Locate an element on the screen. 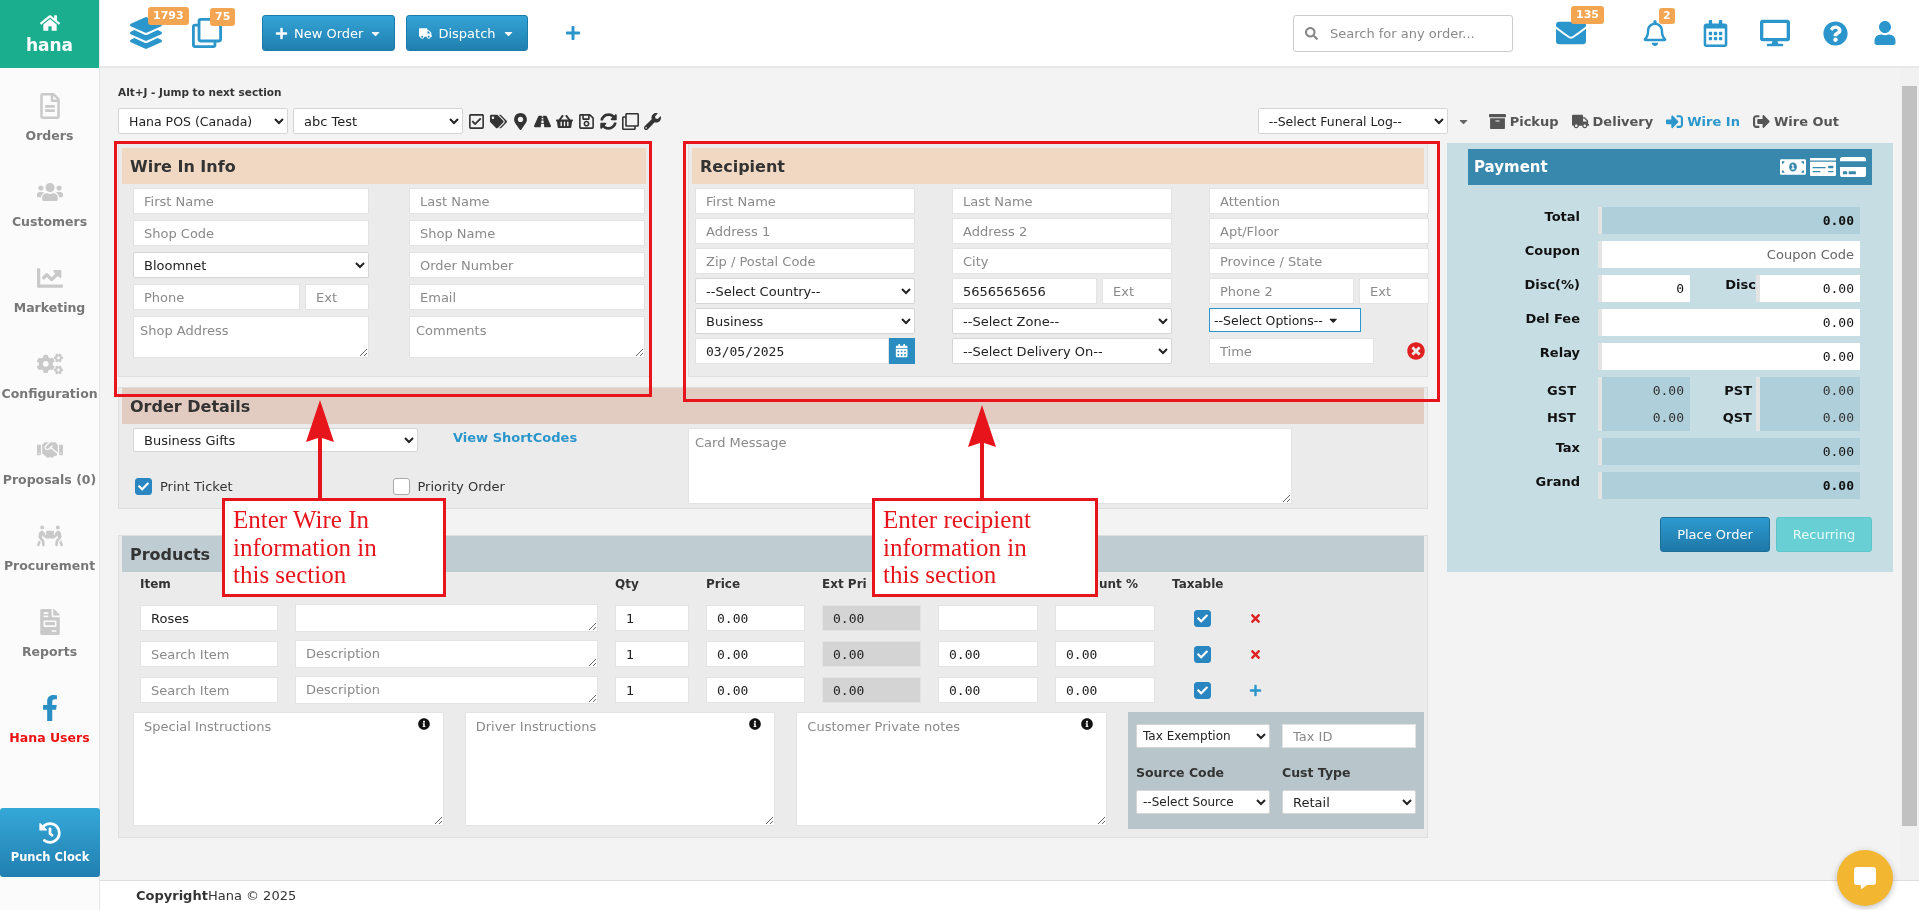  callout-text: Enter Wire In information in this section is located at coordinates (334, 547).